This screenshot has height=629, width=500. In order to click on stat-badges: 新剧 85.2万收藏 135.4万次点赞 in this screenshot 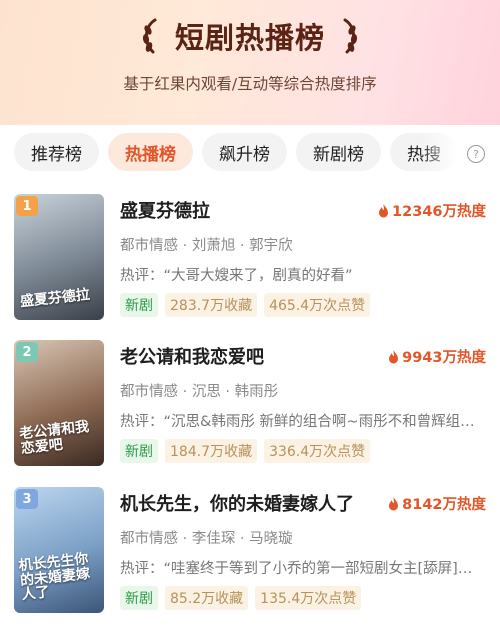, I will do `click(241, 598)`.